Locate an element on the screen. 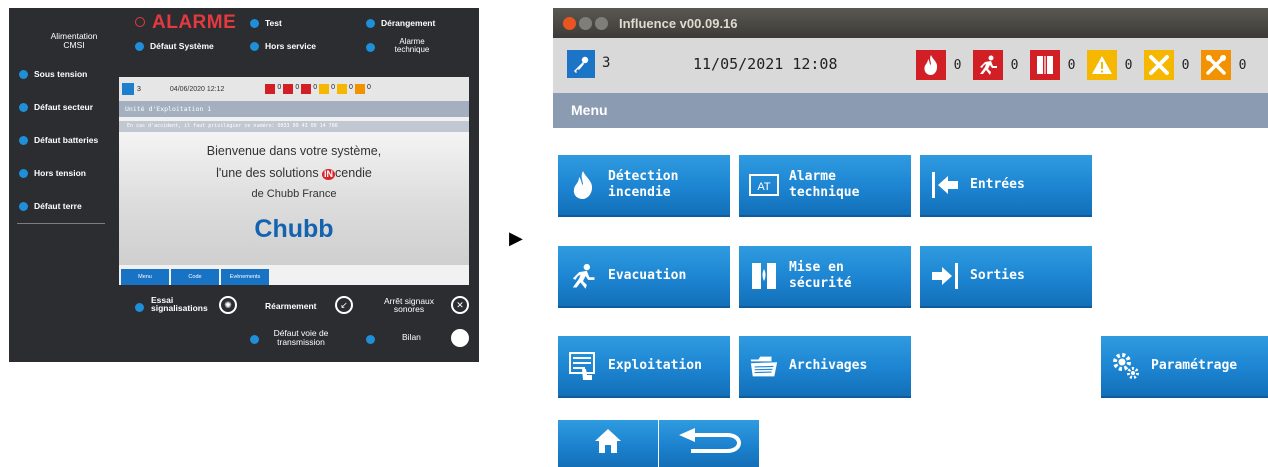  back-button is located at coordinates (709, 443).